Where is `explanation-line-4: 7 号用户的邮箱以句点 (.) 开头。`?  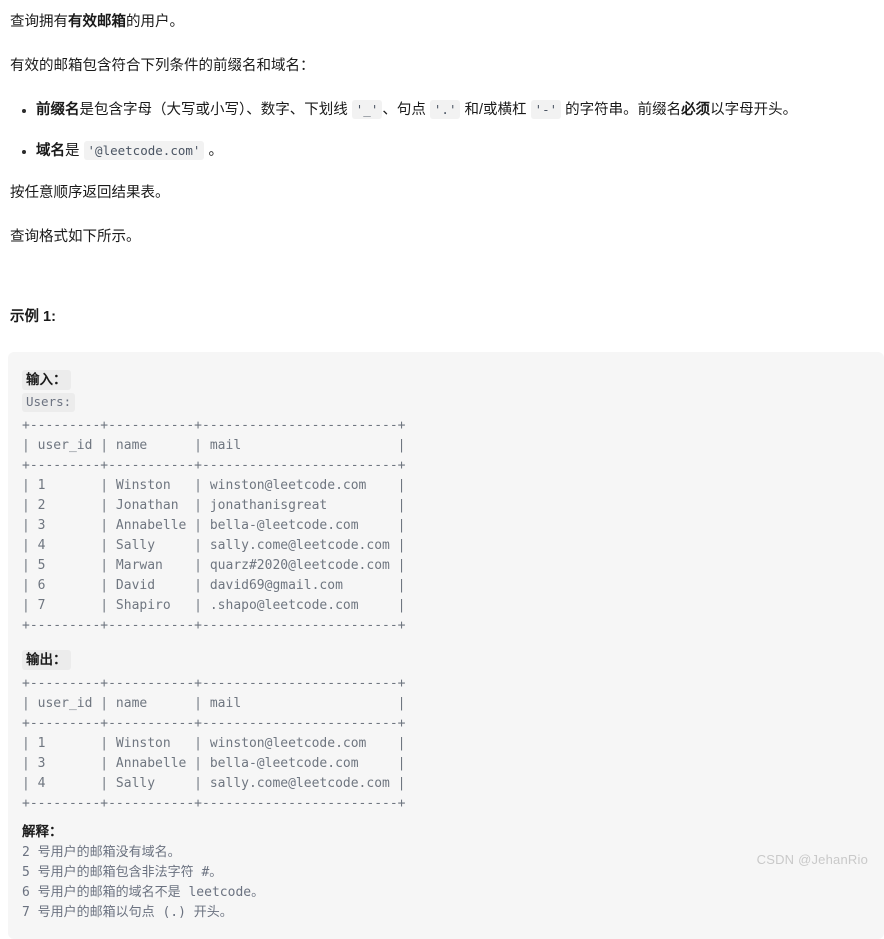 explanation-line-4: 7 号用户的邮箱以句点 (.) 开头。 is located at coordinates (127, 912).